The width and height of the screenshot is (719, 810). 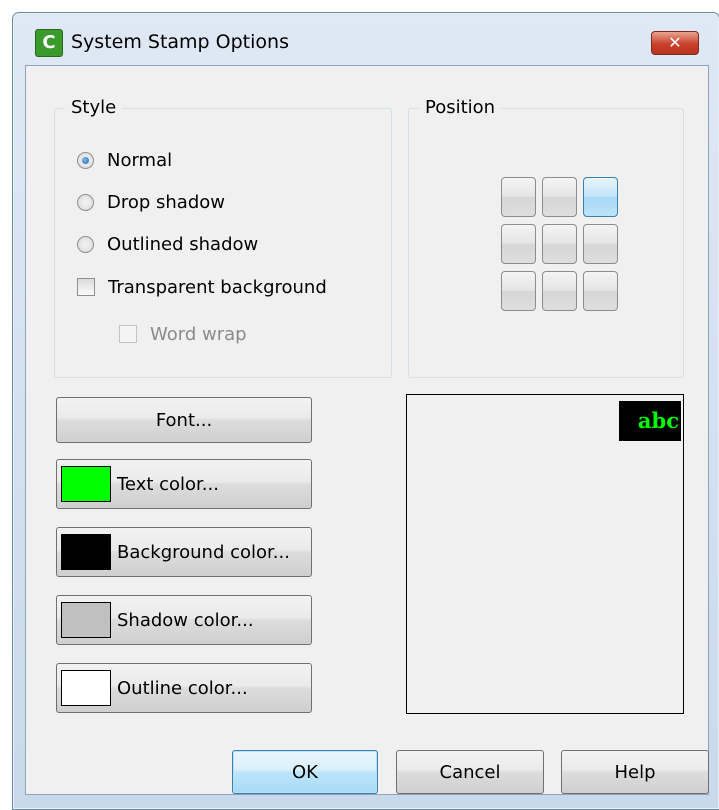 I want to click on radio-normal: Normal, so click(x=124, y=160).